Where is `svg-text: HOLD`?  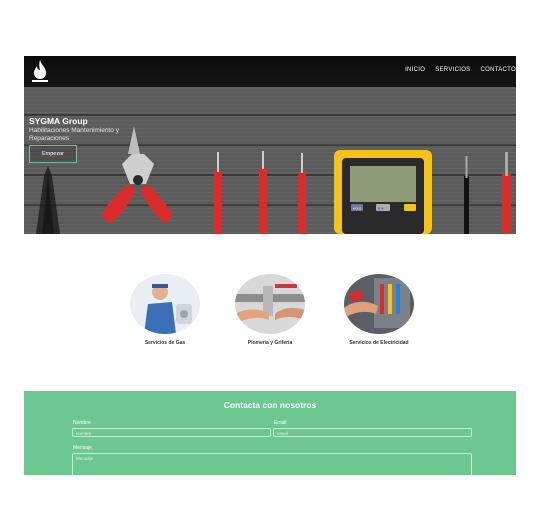 svg-text: HOLD is located at coordinates (357, 209).